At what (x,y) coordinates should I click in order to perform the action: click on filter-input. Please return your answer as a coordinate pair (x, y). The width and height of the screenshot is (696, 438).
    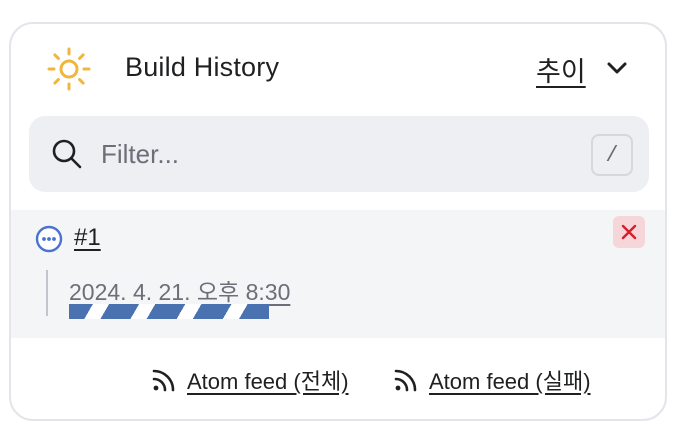
    Looking at the image, I should click on (331, 154).